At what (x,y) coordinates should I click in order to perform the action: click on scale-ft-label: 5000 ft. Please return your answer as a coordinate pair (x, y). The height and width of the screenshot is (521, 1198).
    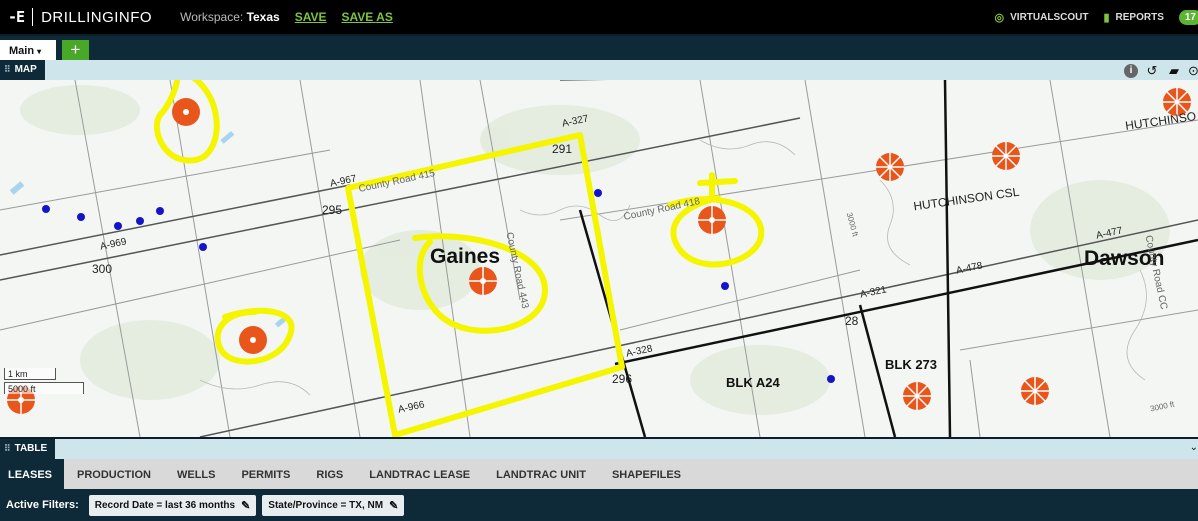
    Looking at the image, I should click on (22, 389).